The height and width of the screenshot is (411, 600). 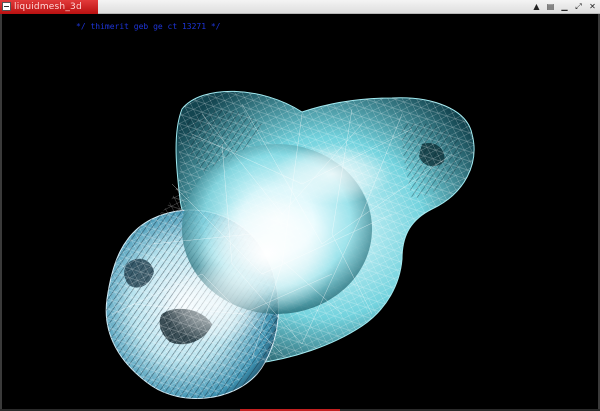 I want to click on window-title: liquidmesh_3d, so click(x=48, y=7).